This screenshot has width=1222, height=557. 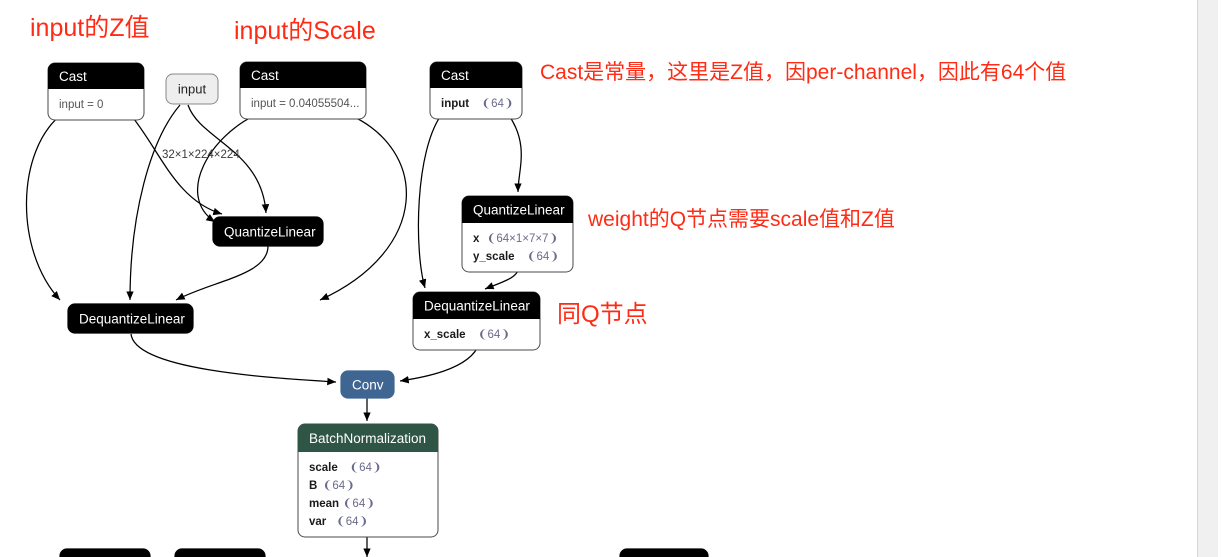 What do you see at coordinates (445, 335) in the screenshot?
I see `node-attr-name: x_scale` at bounding box center [445, 335].